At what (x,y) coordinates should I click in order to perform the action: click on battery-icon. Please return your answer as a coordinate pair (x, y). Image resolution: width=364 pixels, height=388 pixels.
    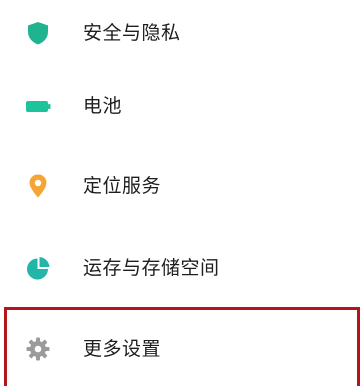
    Looking at the image, I should click on (38, 106).